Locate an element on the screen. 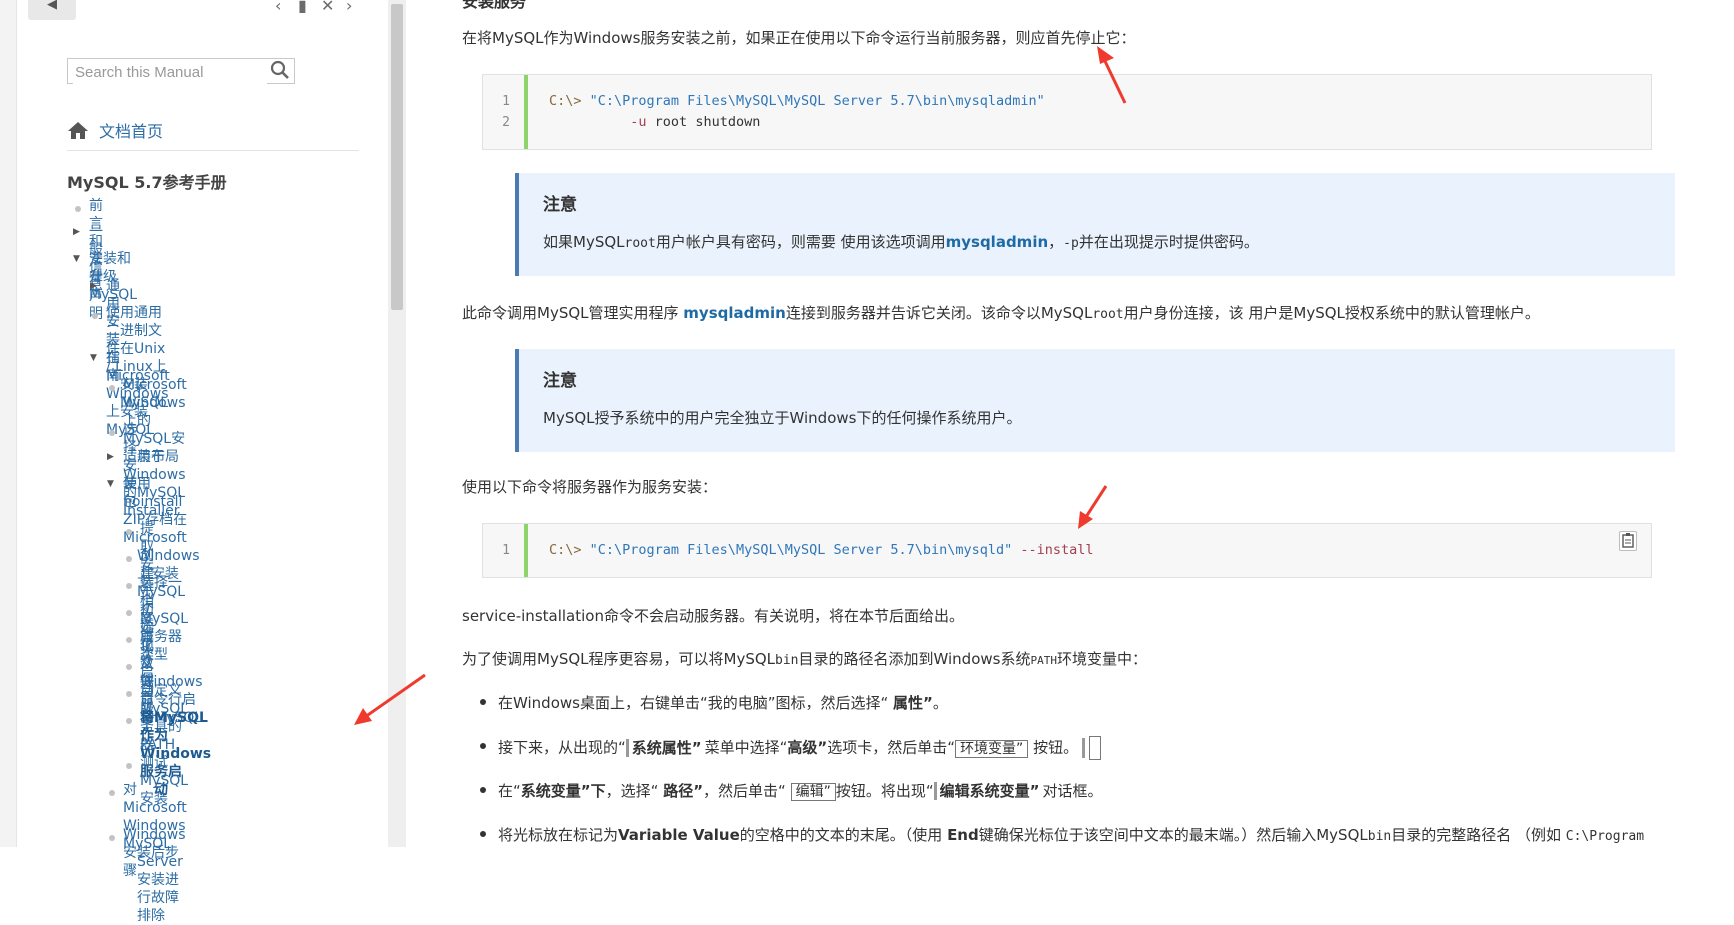 This screenshot has height=925, width=1734. code-option: --install is located at coordinates (1053, 550).